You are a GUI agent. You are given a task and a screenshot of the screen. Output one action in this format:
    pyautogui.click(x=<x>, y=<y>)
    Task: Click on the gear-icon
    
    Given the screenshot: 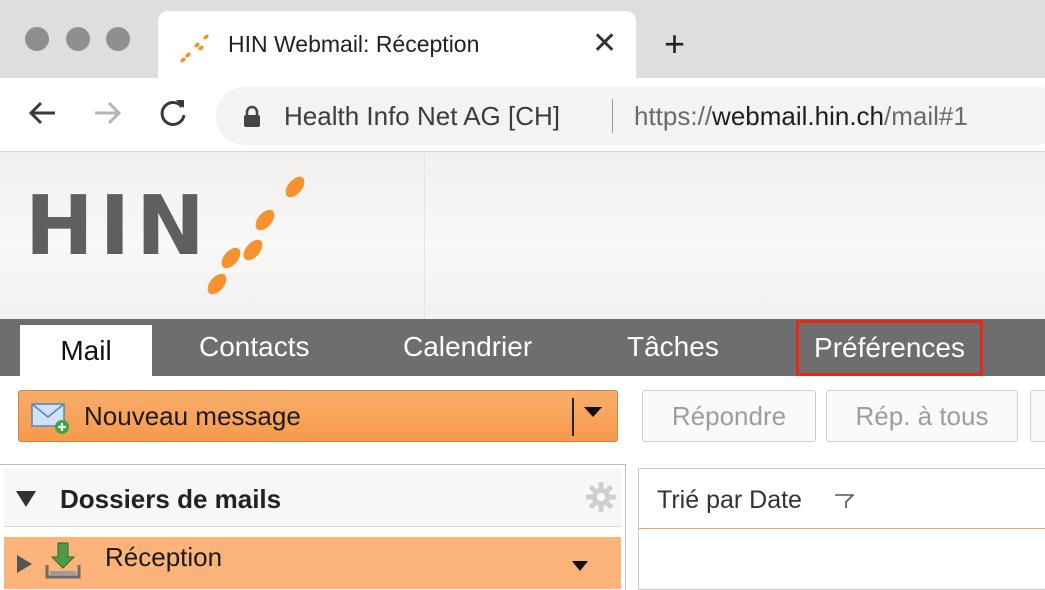 What is the action you would take?
    pyautogui.click(x=601, y=497)
    